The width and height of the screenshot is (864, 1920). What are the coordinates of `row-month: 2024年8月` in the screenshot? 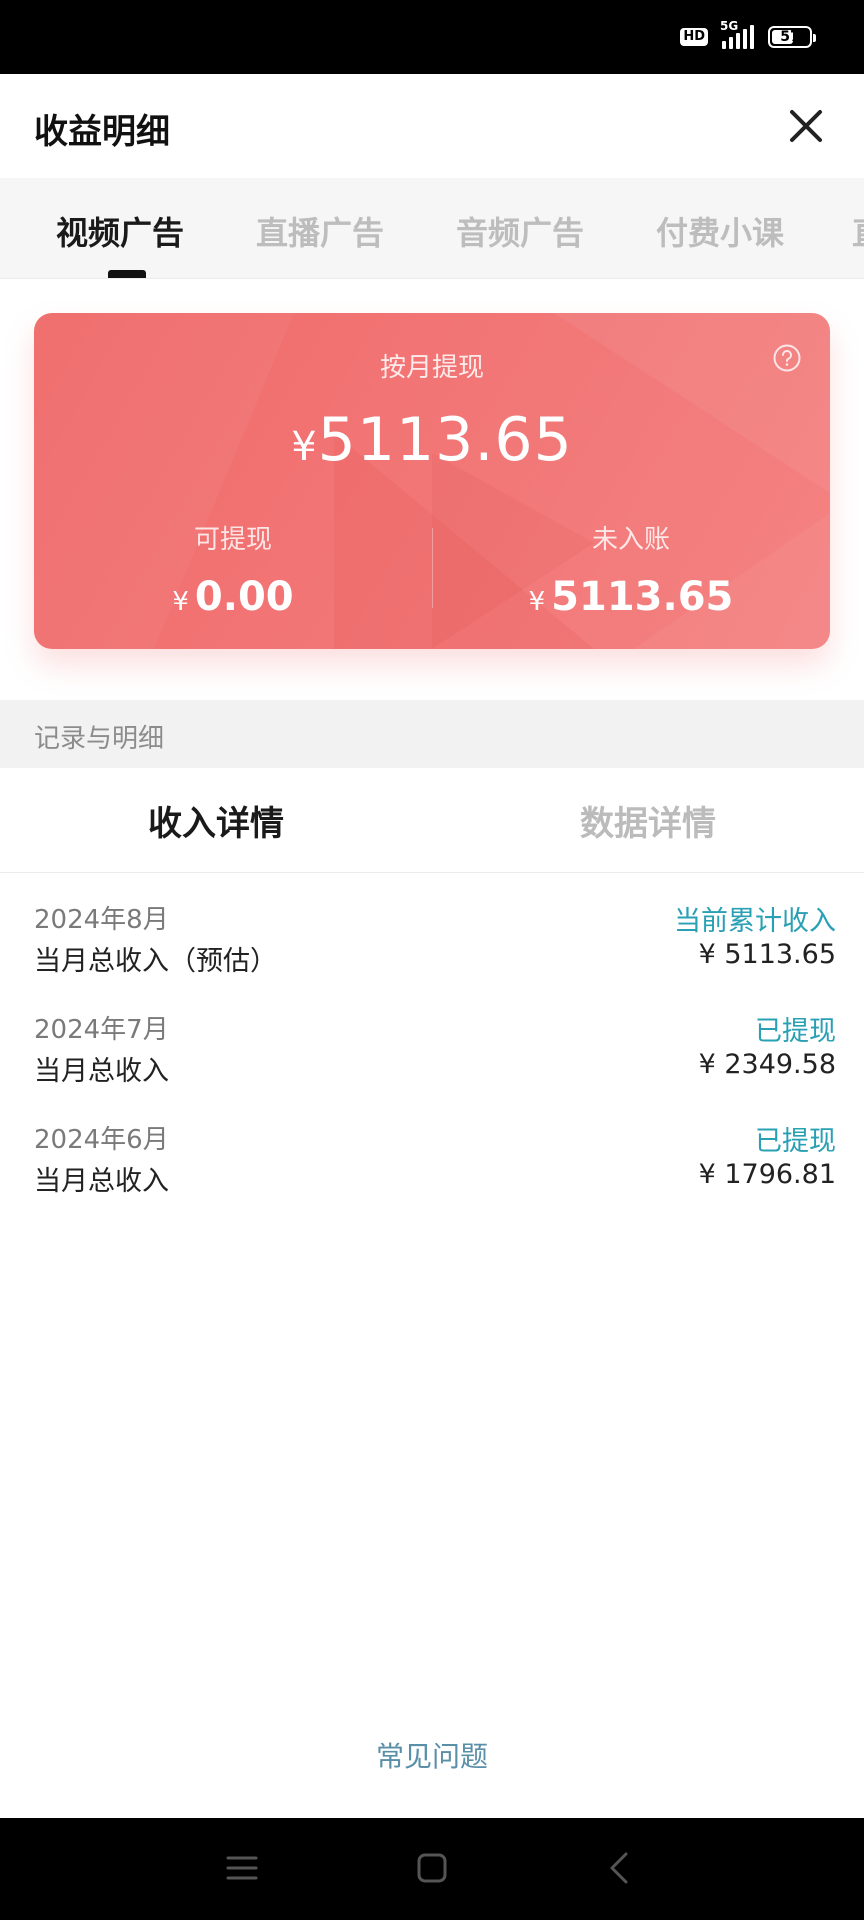 It's located at (101, 920).